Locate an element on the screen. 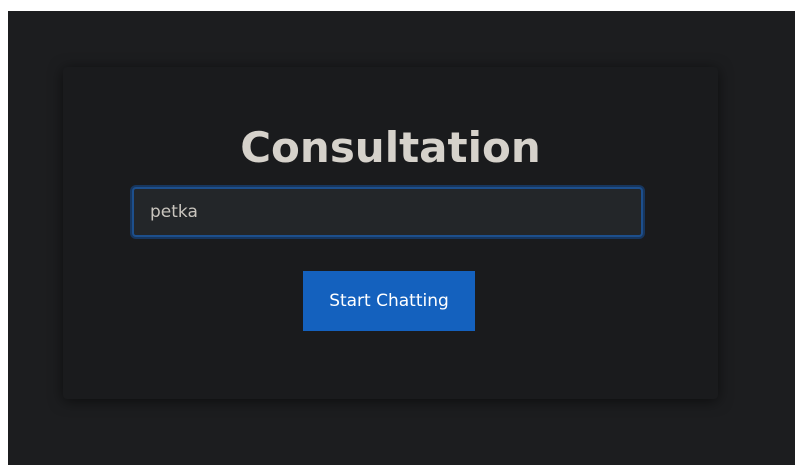  page-title: Consultation is located at coordinates (390, 147).